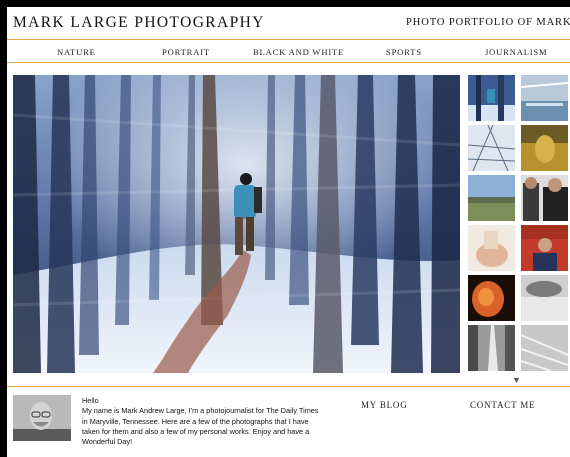 The width and height of the screenshot is (570, 457). Describe the element at coordinates (488, 22) in the screenshot. I see `site-tagline: PHOTO PORTFOLIO OF MARK LARGE` at that location.